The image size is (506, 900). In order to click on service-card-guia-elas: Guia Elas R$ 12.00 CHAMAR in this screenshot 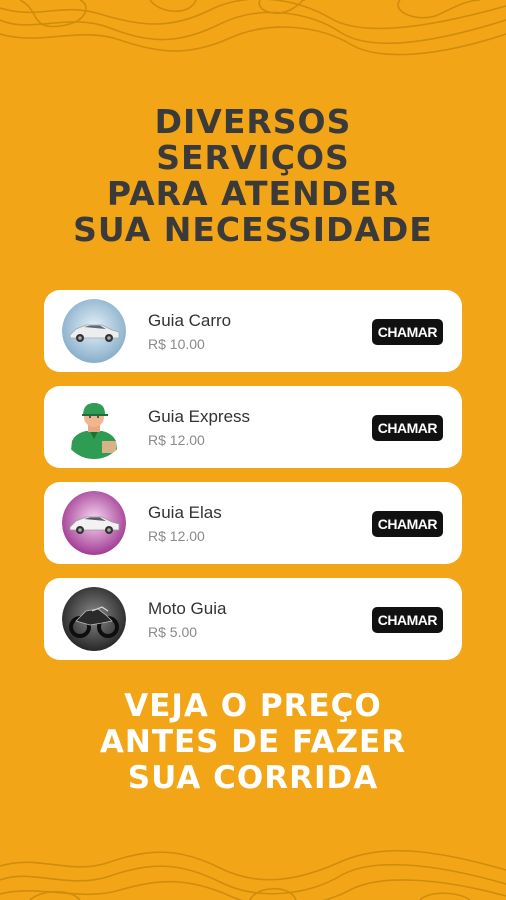, I will do `click(253, 523)`.